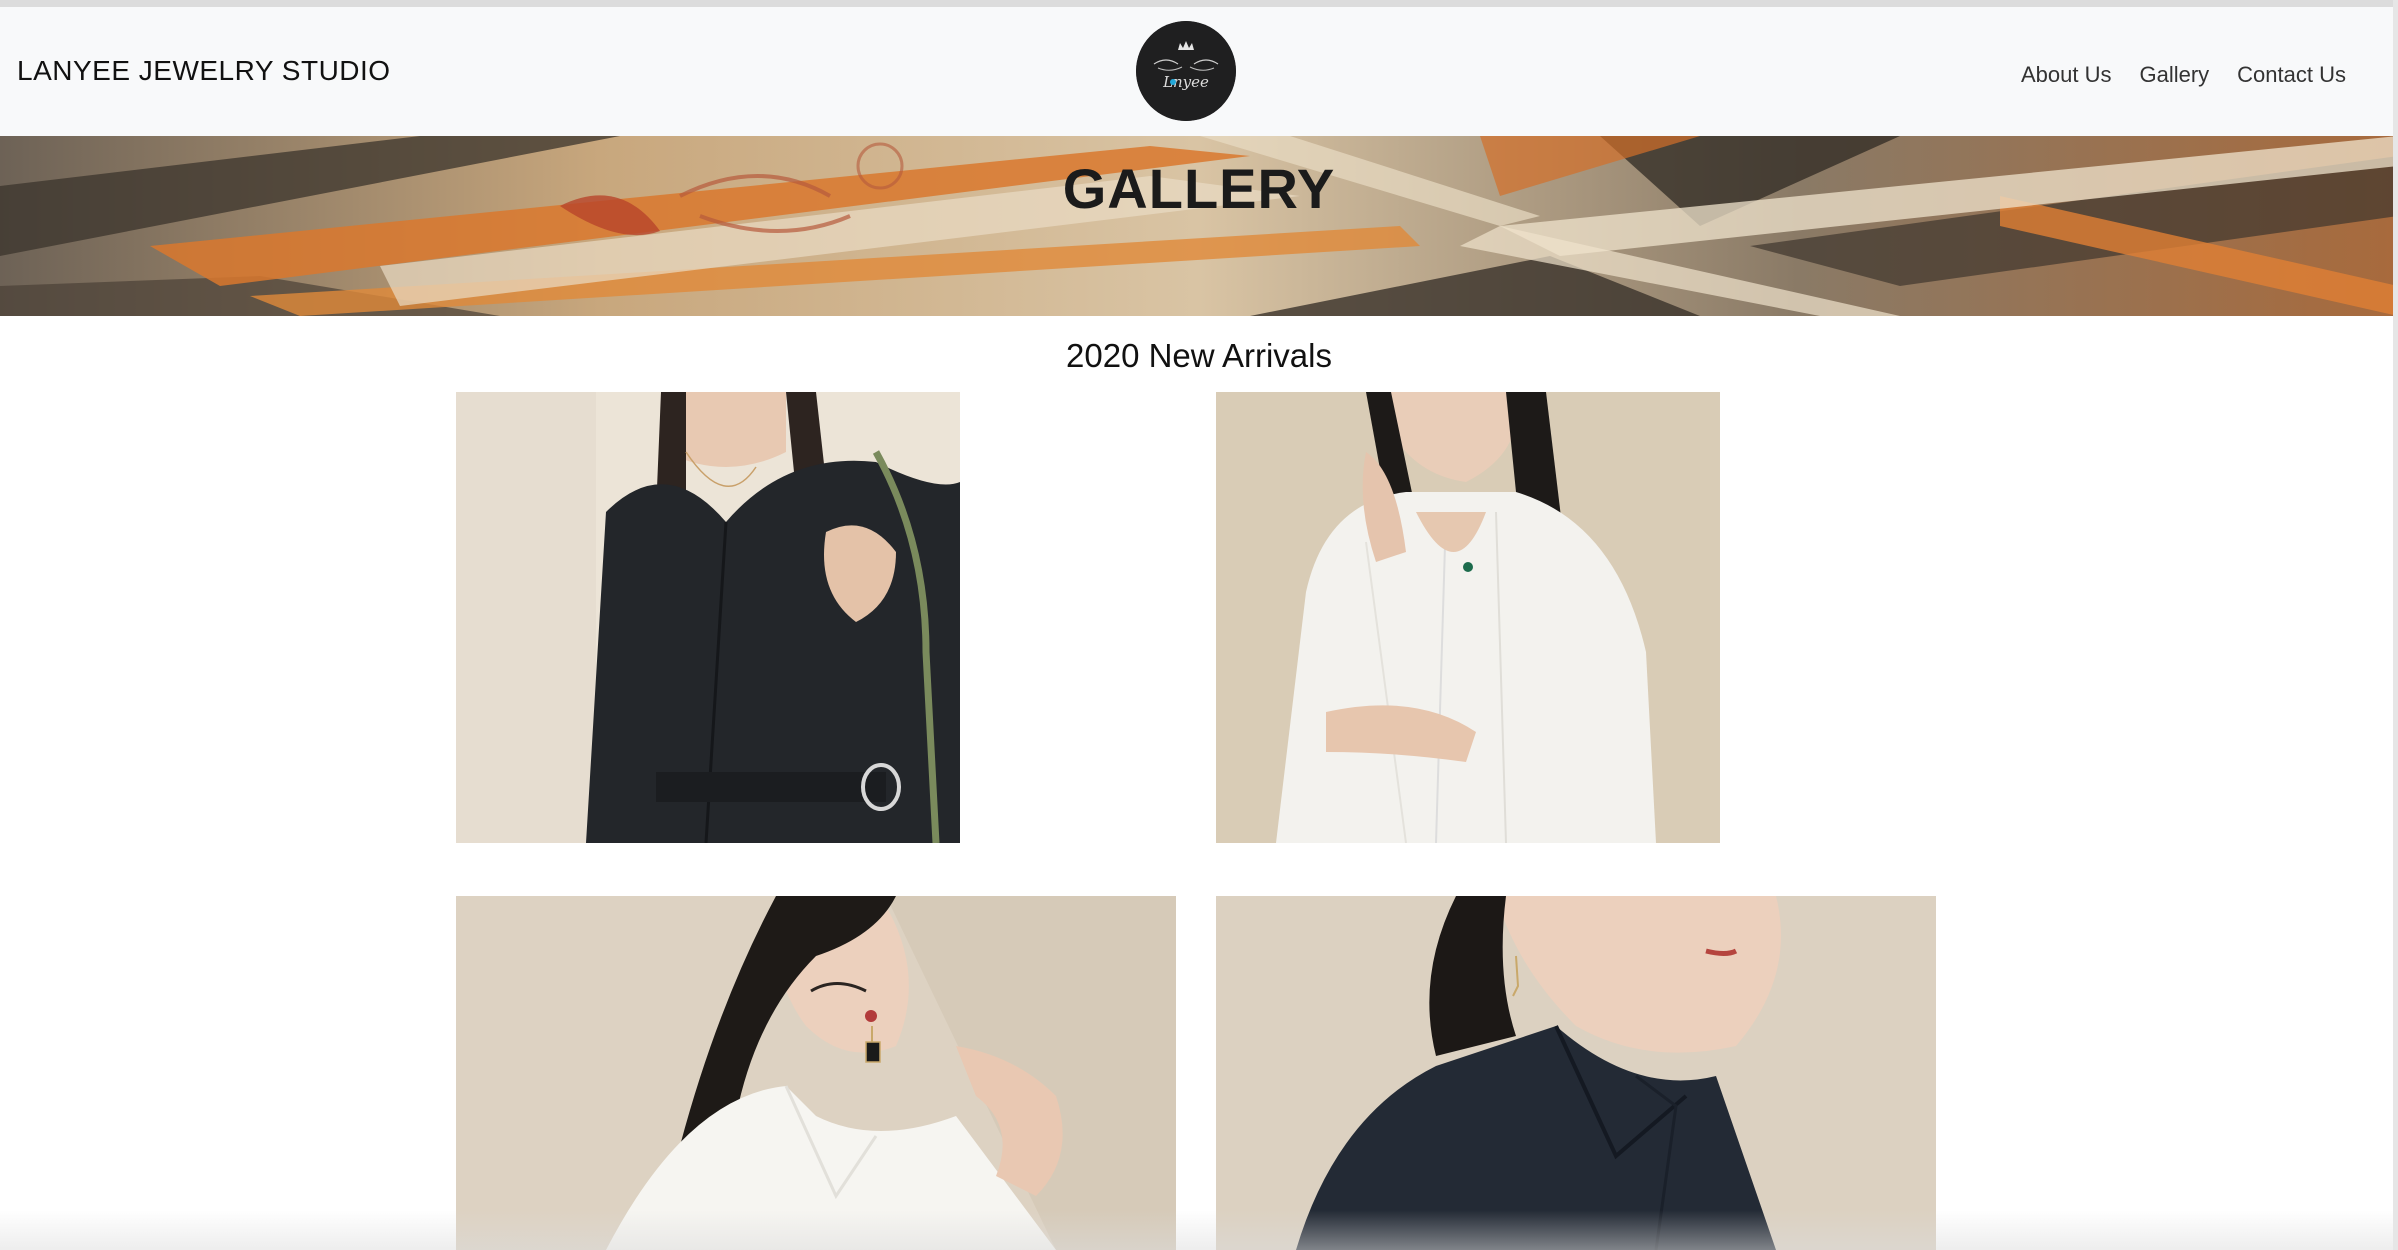  Describe the element at coordinates (1199, 226) in the screenshot. I see `gallery-banner: GALLERY` at that location.